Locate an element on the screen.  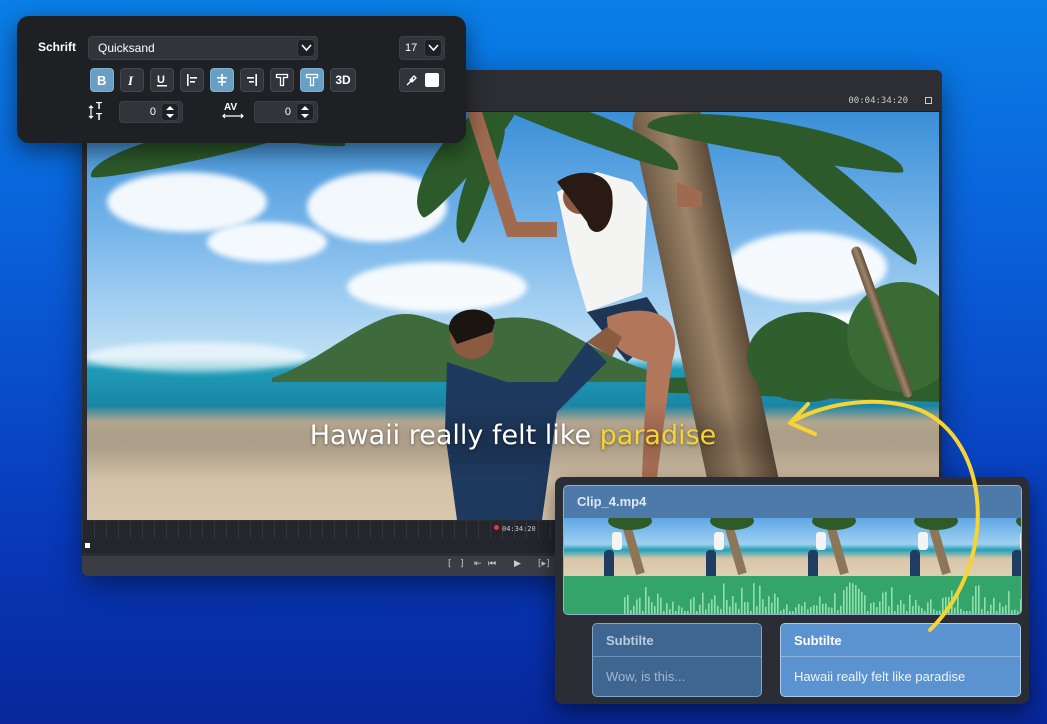
line-spacing-input: 0 is located at coordinates (151, 112).